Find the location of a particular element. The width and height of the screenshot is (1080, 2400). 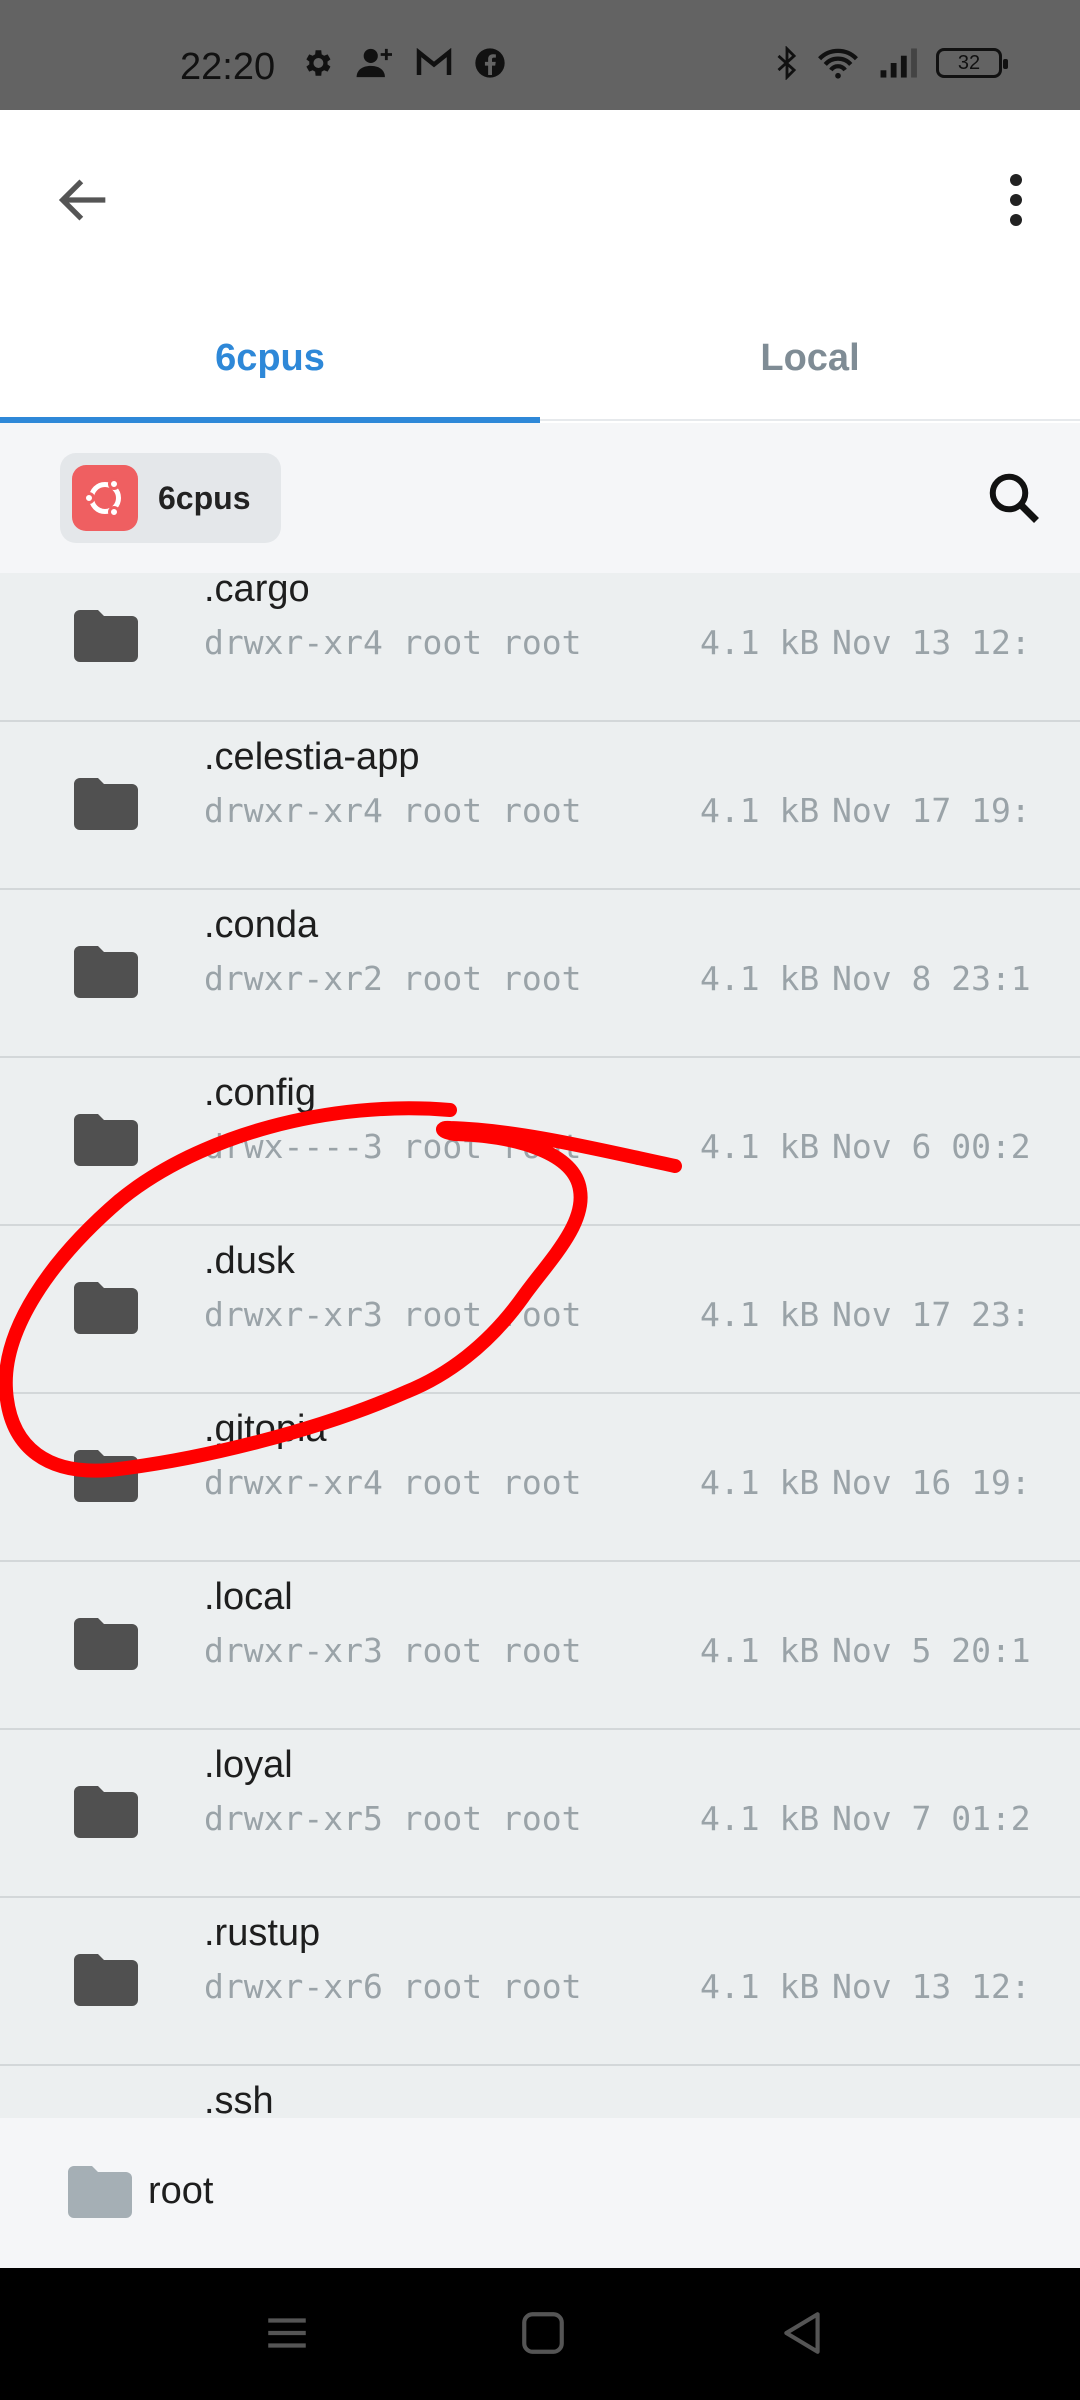

file-date: Nov 7 01:2 is located at coordinates (931, 1818).